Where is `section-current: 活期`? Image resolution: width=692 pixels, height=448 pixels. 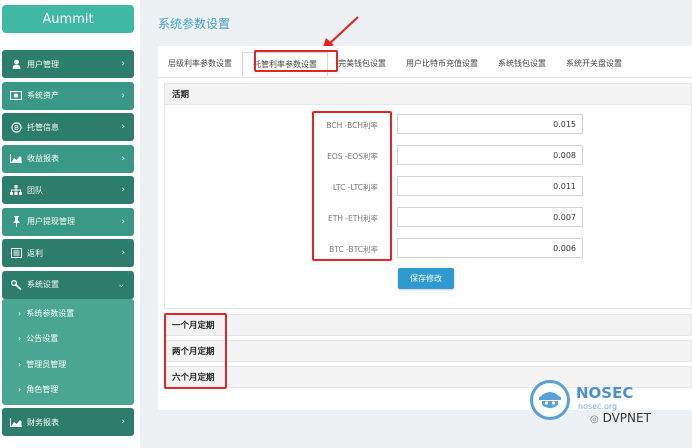 section-current: 活期 is located at coordinates (428, 94).